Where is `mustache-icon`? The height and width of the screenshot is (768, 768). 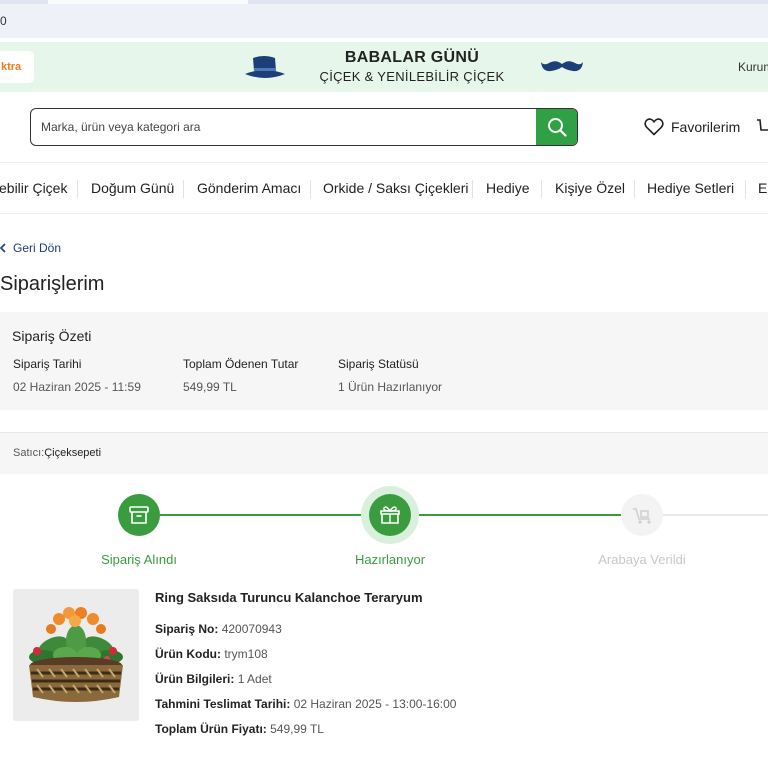
mustache-icon is located at coordinates (562, 66).